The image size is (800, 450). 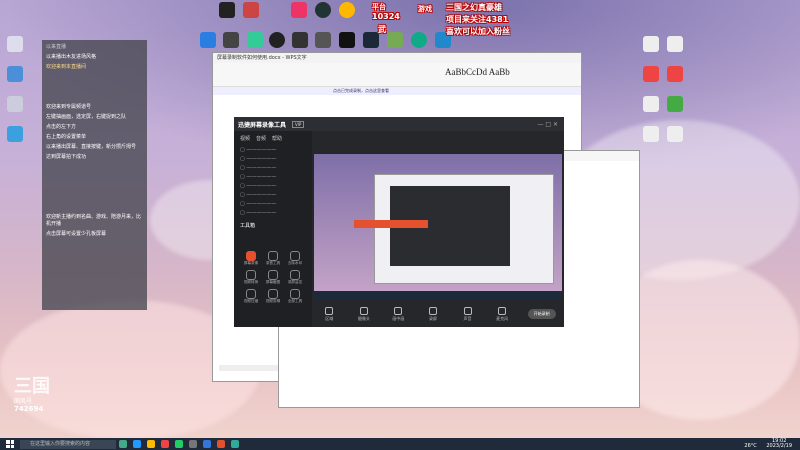 What do you see at coordinates (477, 19) in the screenshot?
I see `overlay-line: 项目来关注4381` at bounding box center [477, 19].